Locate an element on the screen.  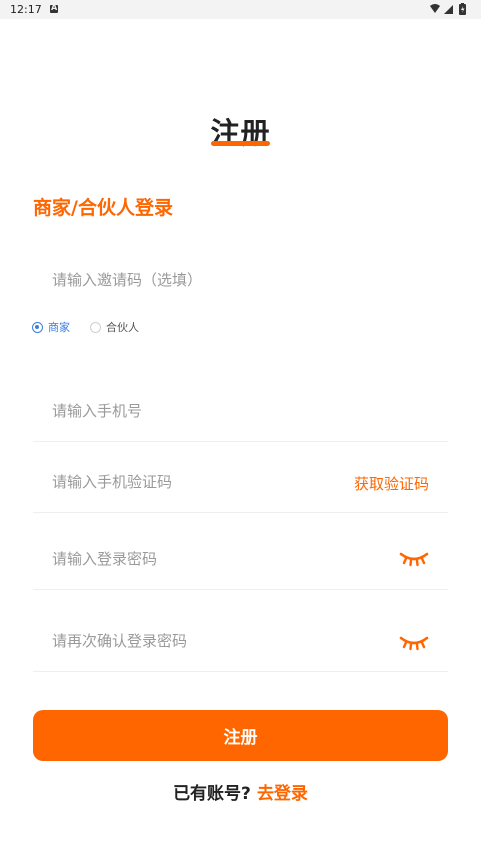
password-input is located at coordinates (183, 559).